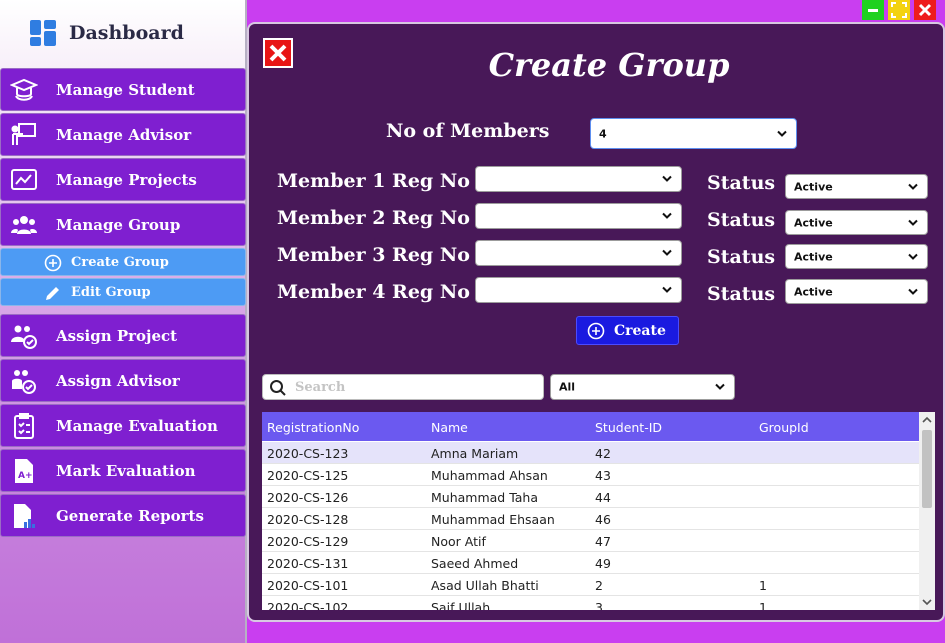 The width and height of the screenshot is (945, 643). I want to click on sidebar-item-label: Manage Student, so click(125, 90).